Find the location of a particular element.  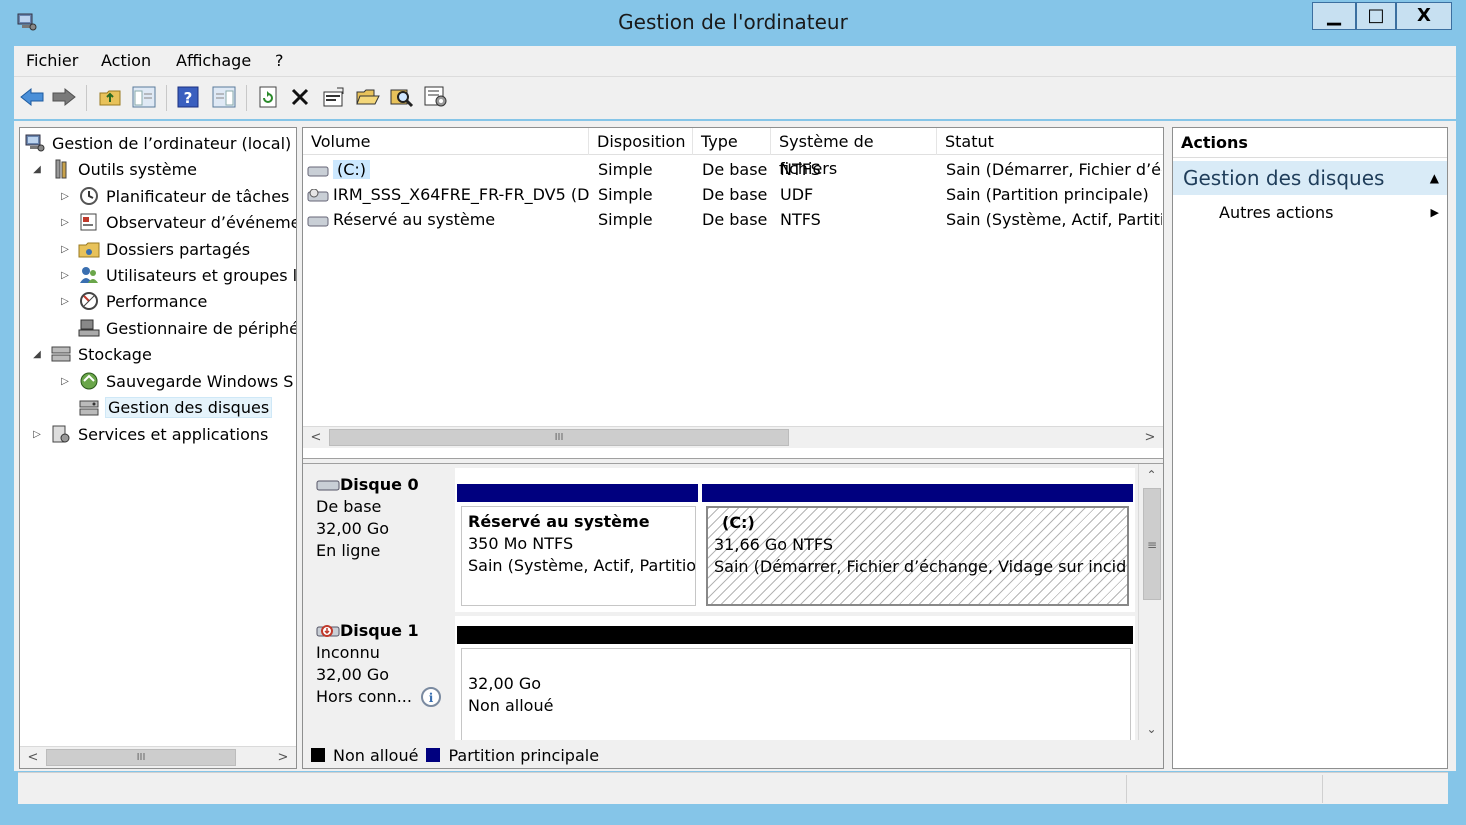

disk-offline-icon is located at coordinates (328, 631).